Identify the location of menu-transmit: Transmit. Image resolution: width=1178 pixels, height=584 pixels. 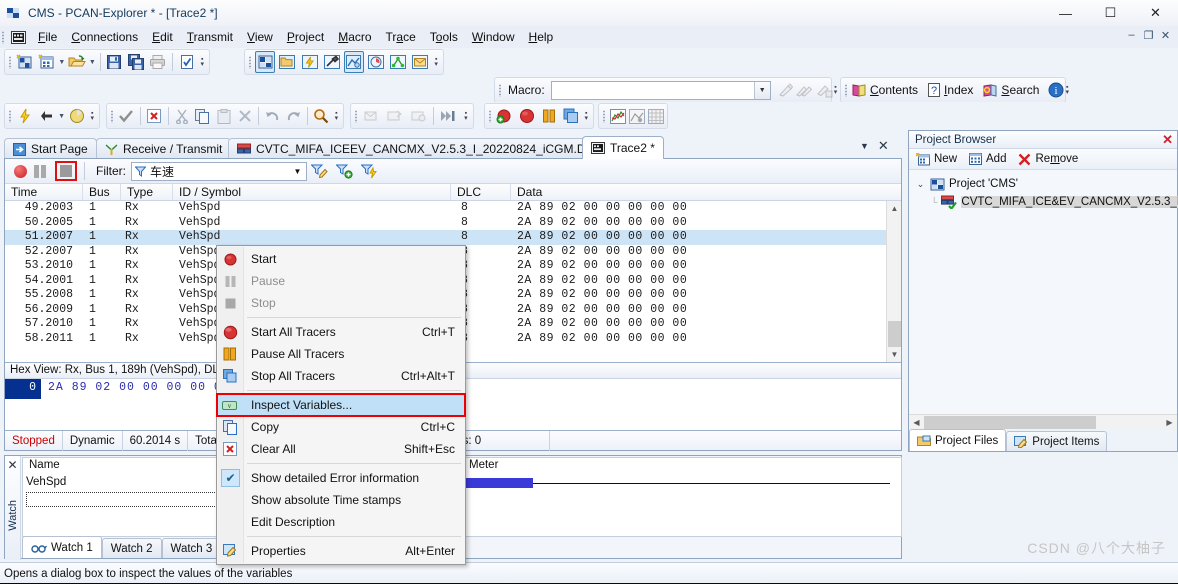
(210, 37).